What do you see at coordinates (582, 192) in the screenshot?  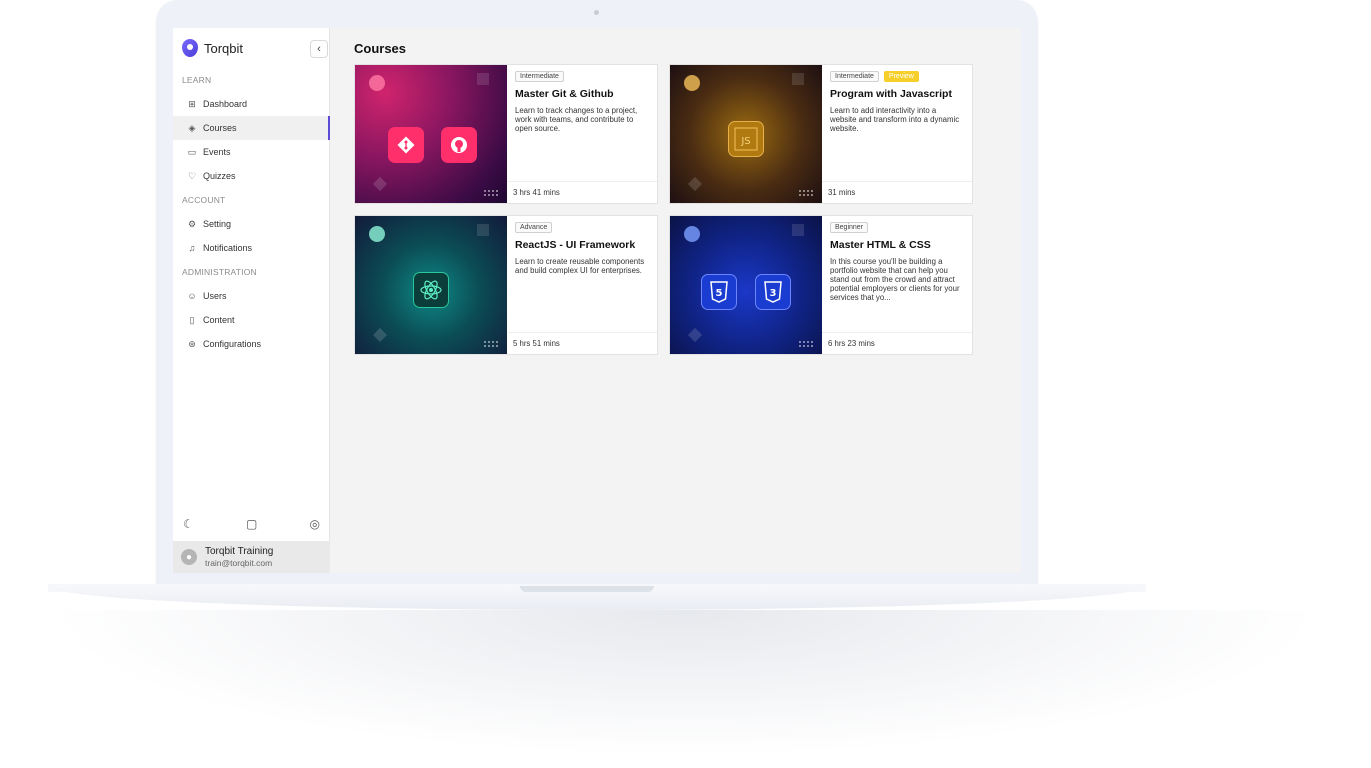 I see `course-duration: 3 hrs 41 mins` at bounding box center [582, 192].